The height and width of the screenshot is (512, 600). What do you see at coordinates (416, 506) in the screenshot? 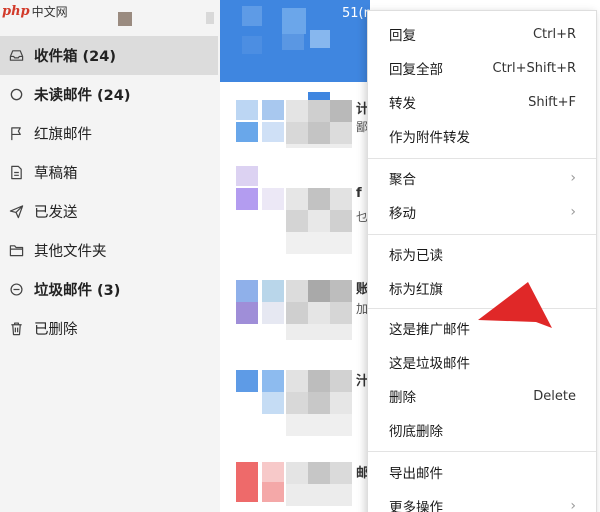
I see `menu-item-label: 更多操作` at bounding box center [416, 506].